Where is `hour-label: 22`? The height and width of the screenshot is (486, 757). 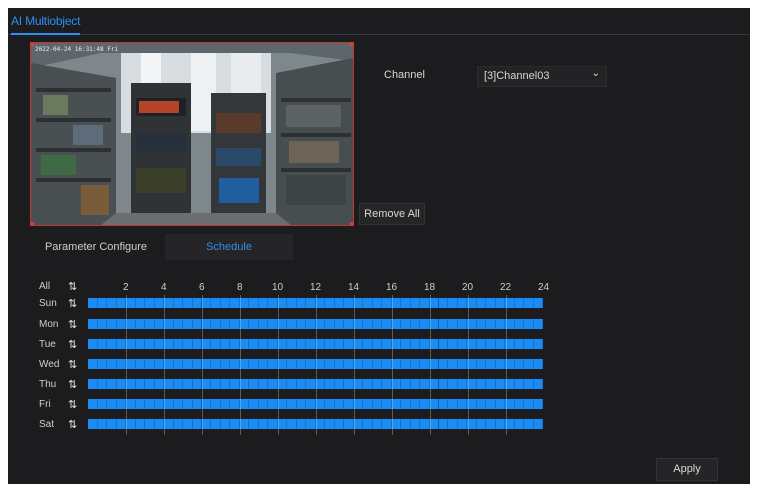 hour-label: 22 is located at coordinates (506, 287).